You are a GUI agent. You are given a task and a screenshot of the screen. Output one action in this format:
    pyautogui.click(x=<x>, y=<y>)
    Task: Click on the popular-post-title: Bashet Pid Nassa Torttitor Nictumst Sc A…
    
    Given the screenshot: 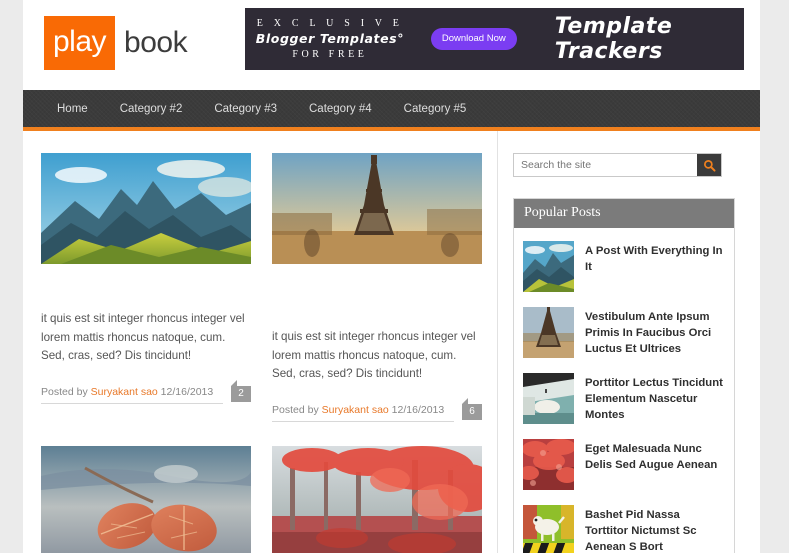 What is the action you would take?
    pyautogui.click(x=655, y=529)
    